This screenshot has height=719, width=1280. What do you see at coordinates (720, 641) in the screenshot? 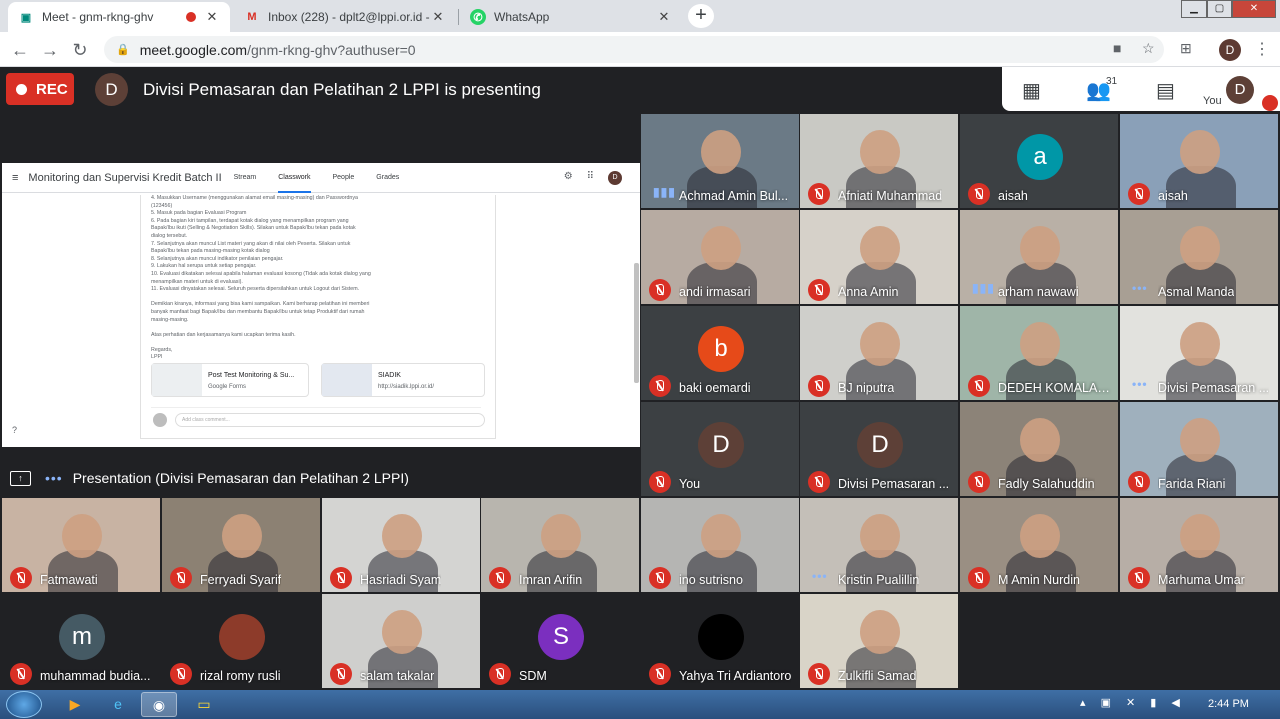
I see `participant-tile: Yahya Tri Ardiantoro` at bounding box center [720, 641].